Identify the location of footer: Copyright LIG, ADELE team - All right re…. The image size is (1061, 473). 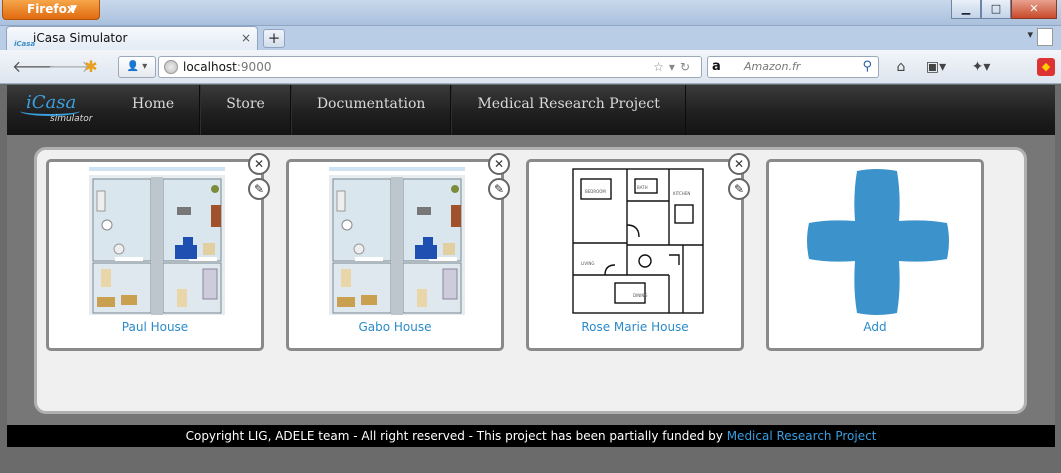
(531, 436).